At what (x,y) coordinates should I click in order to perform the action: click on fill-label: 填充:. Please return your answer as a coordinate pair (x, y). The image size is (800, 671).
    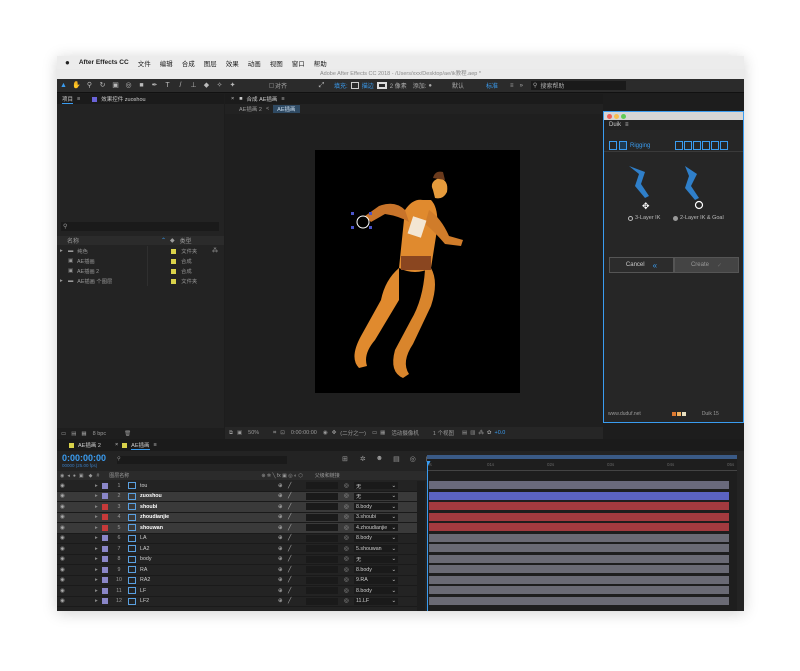
    Looking at the image, I should click on (341, 85).